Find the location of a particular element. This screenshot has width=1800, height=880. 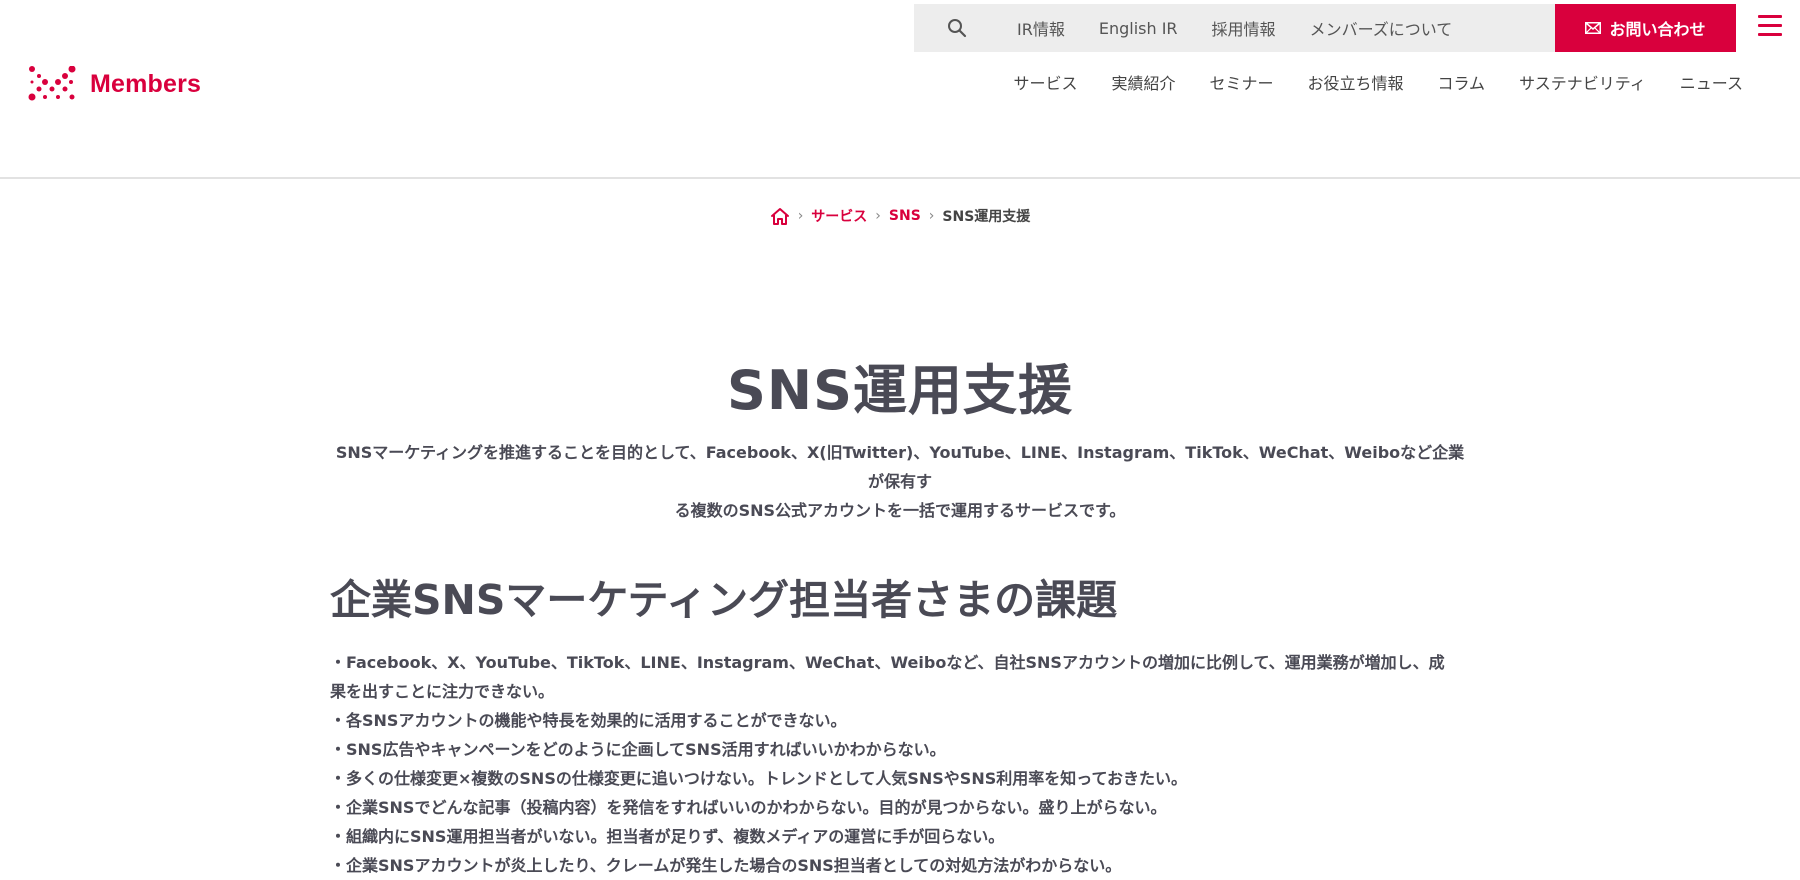

contact-label: お問い合わせ is located at coordinates (1657, 29).